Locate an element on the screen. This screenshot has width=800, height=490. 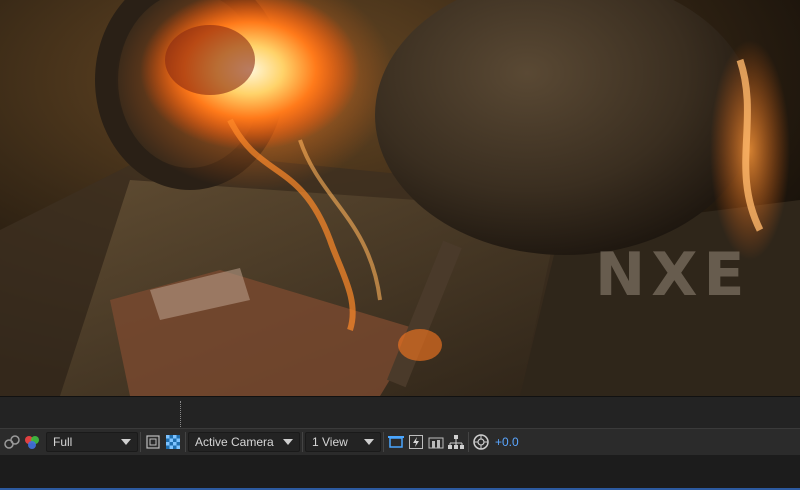
resolution-value: Full is located at coordinates (63, 442).